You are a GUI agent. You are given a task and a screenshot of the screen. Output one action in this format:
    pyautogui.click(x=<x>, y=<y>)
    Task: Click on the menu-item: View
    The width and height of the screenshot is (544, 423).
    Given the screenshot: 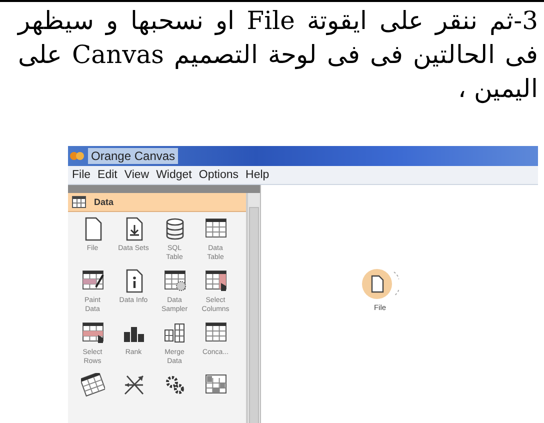 What is the action you would take?
    pyautogui.click(x=137, y=175)
    